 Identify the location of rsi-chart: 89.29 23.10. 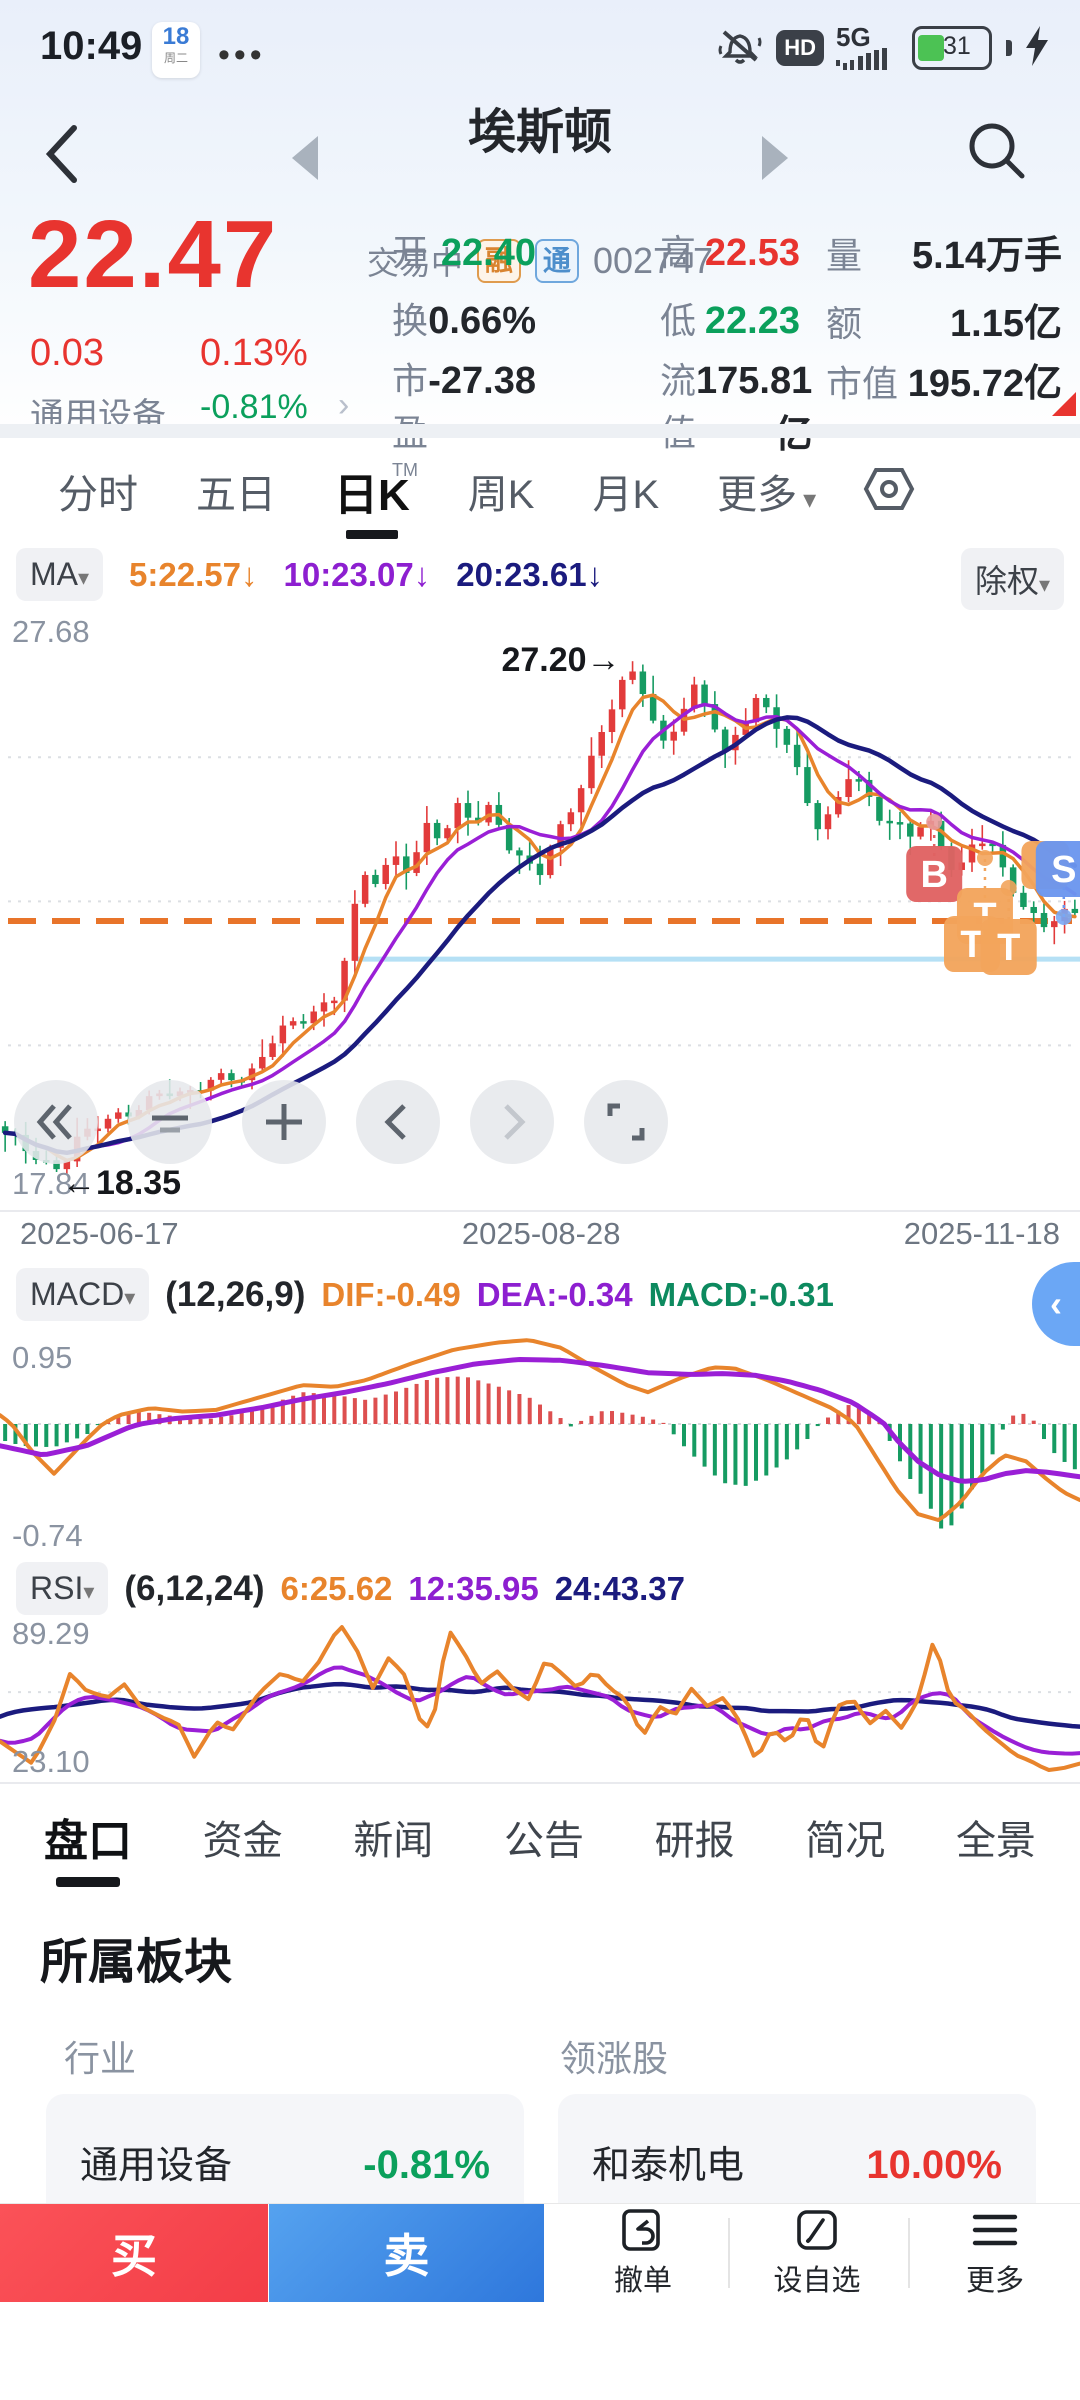
(540, 1696).